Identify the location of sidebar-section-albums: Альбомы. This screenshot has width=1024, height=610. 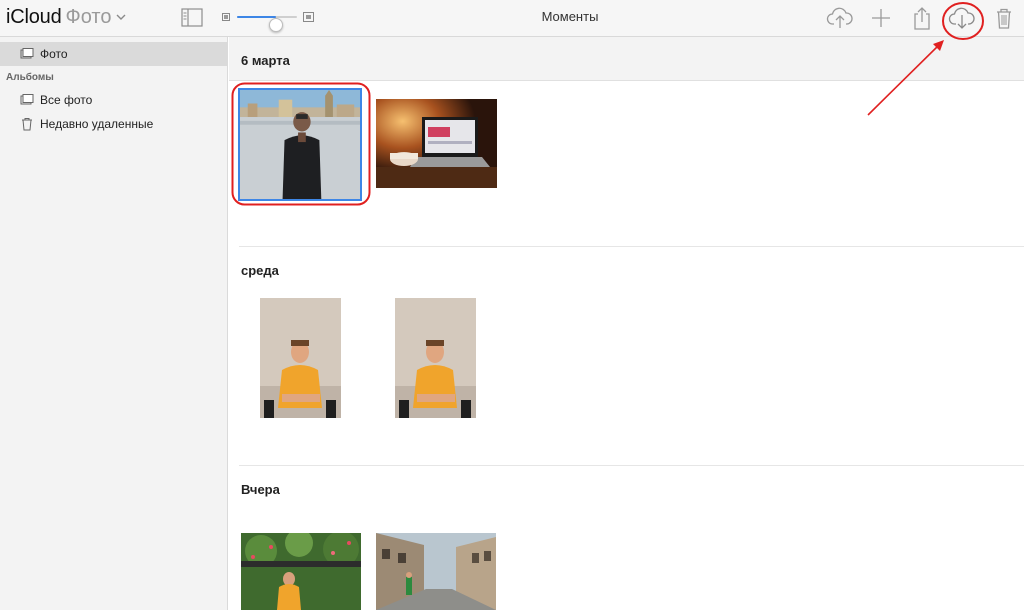
(30, 77).